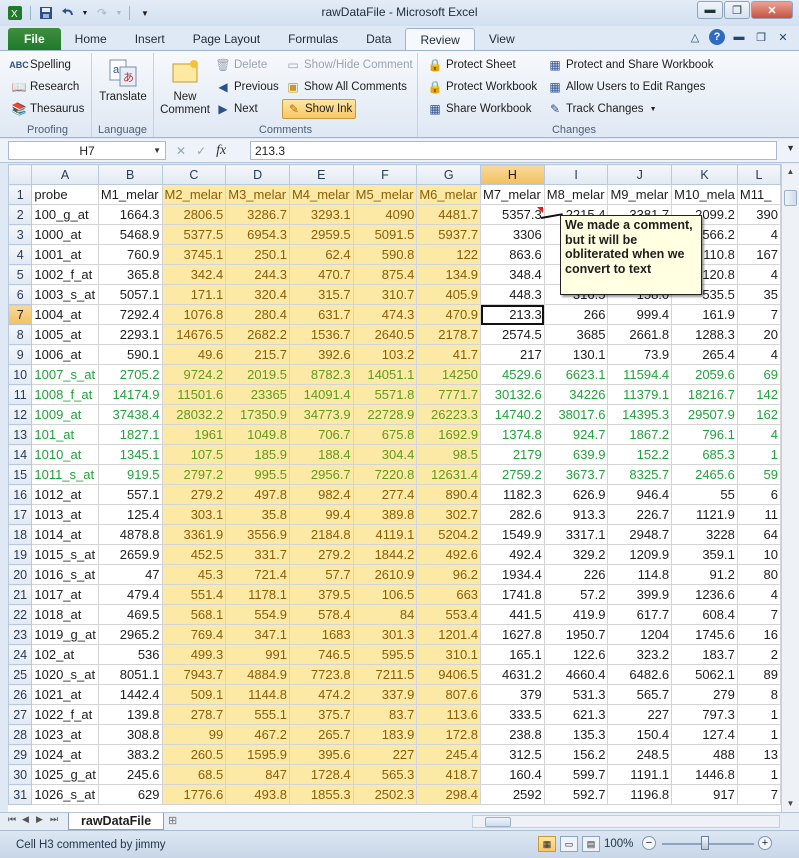 The width and height of the screenshot is (799, 858). I want to click on minimize-button: ▬, so click(710, 10).